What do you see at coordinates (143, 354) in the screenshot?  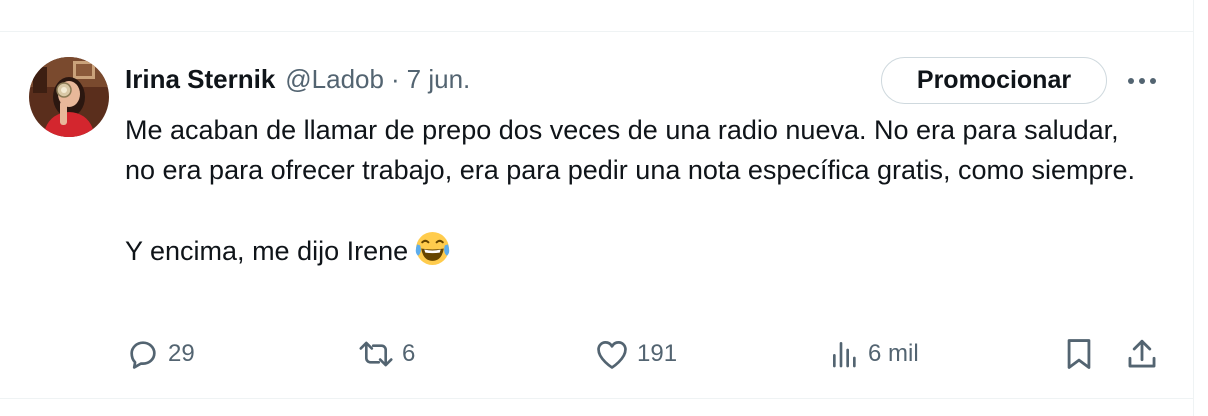 I see `reply-icon` at bounding box center [143, 354].